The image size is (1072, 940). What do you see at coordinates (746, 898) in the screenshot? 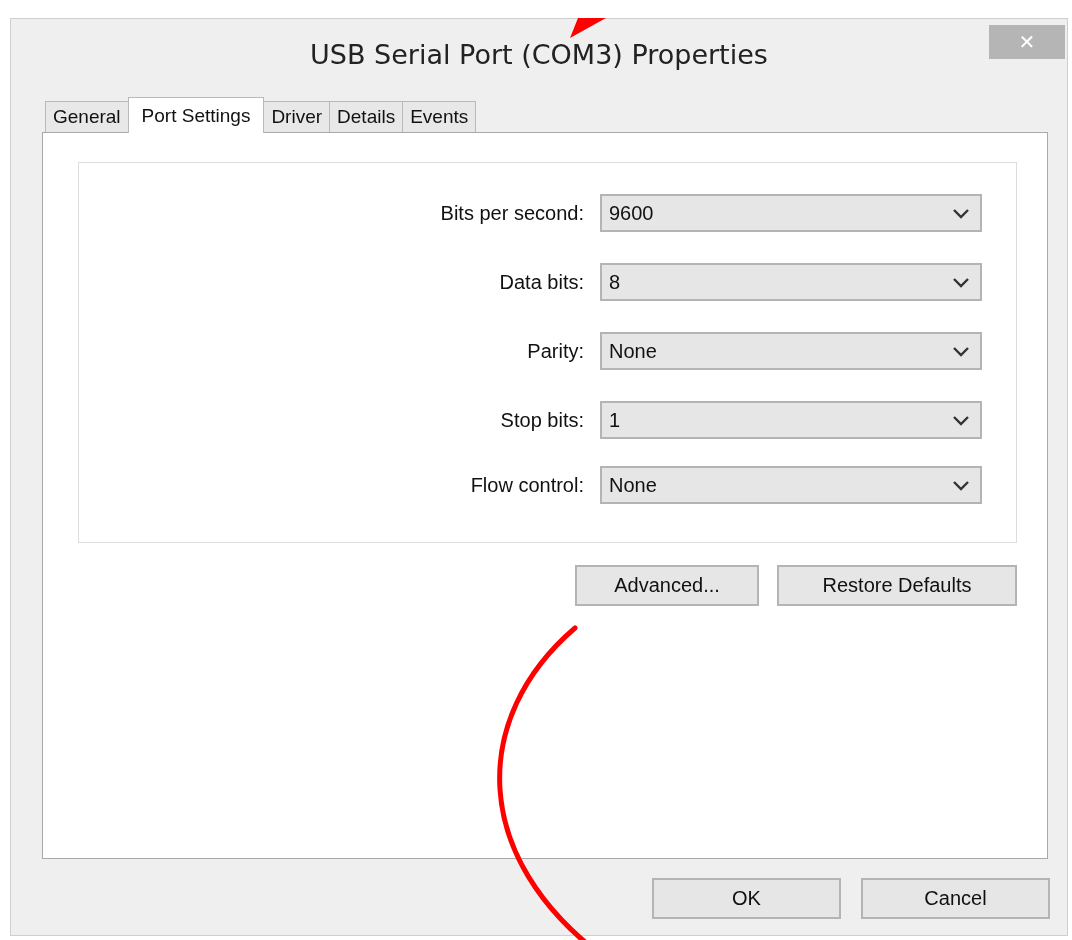
I see `button: OK` at bounding box center [746, 898].